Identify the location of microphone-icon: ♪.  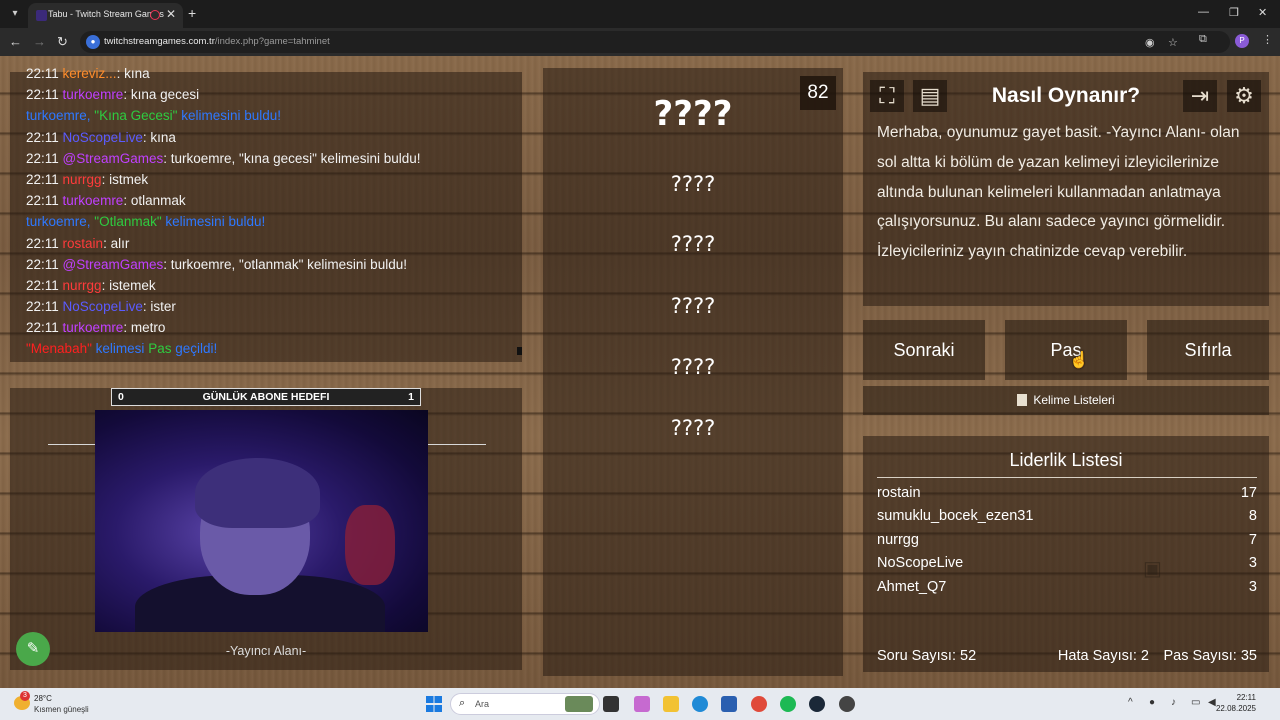
(1173, 702).